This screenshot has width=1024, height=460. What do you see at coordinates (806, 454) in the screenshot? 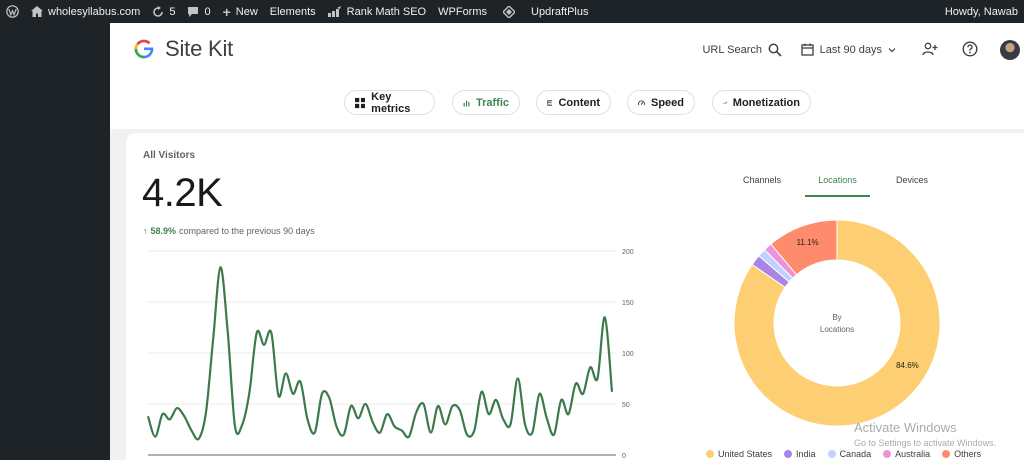
I see `legend-label: India` at bounding box center [806, 454].